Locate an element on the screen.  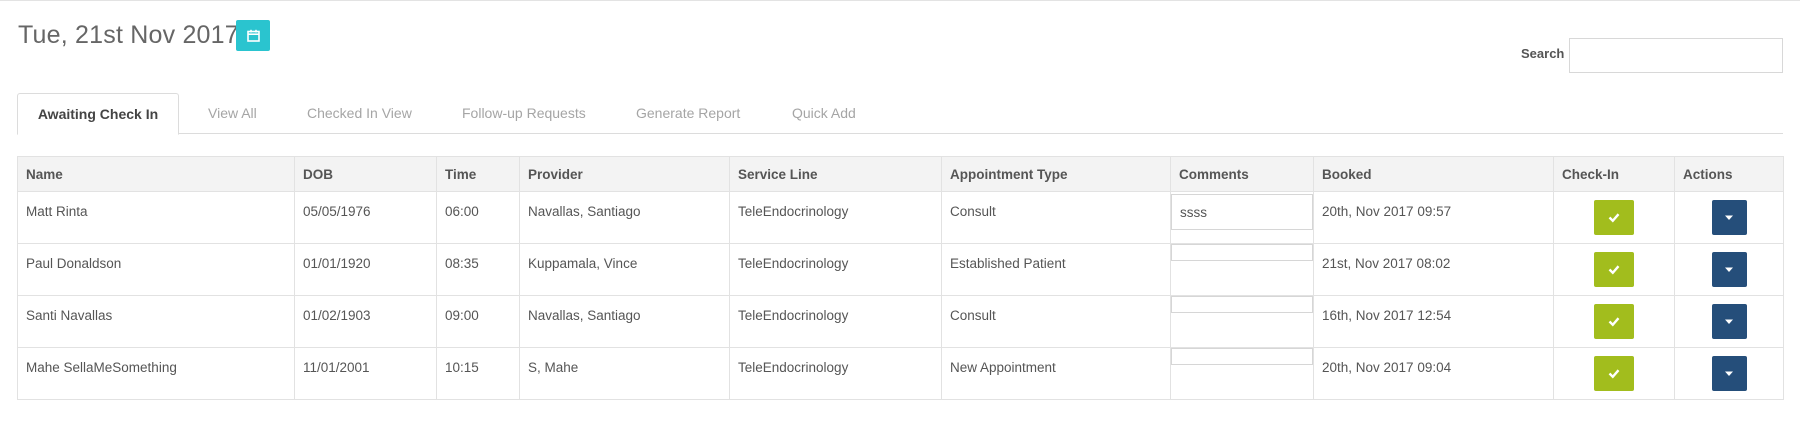
tab-checked-in-view: Checked In View is located at coordinates (359, 113).